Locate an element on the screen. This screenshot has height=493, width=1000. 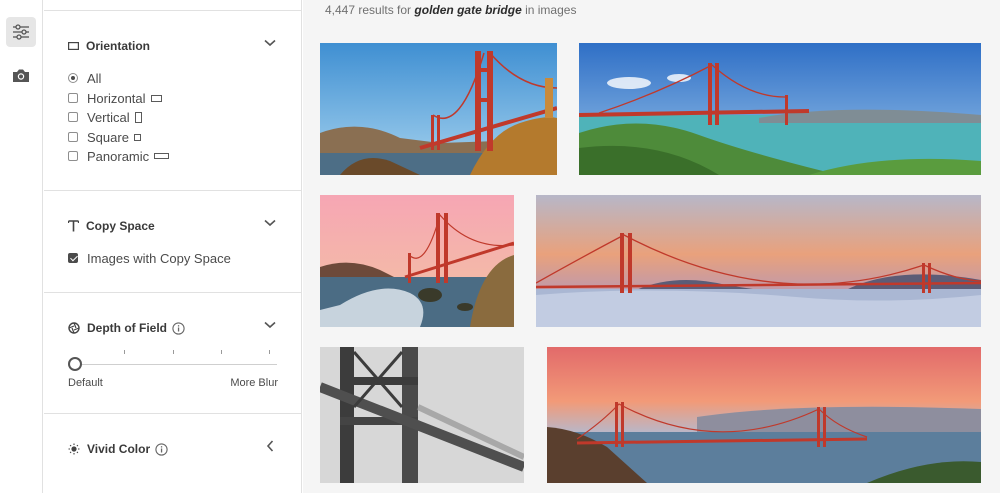
vivid-color-section: Vivid Color is located at coordinates (173, 448).